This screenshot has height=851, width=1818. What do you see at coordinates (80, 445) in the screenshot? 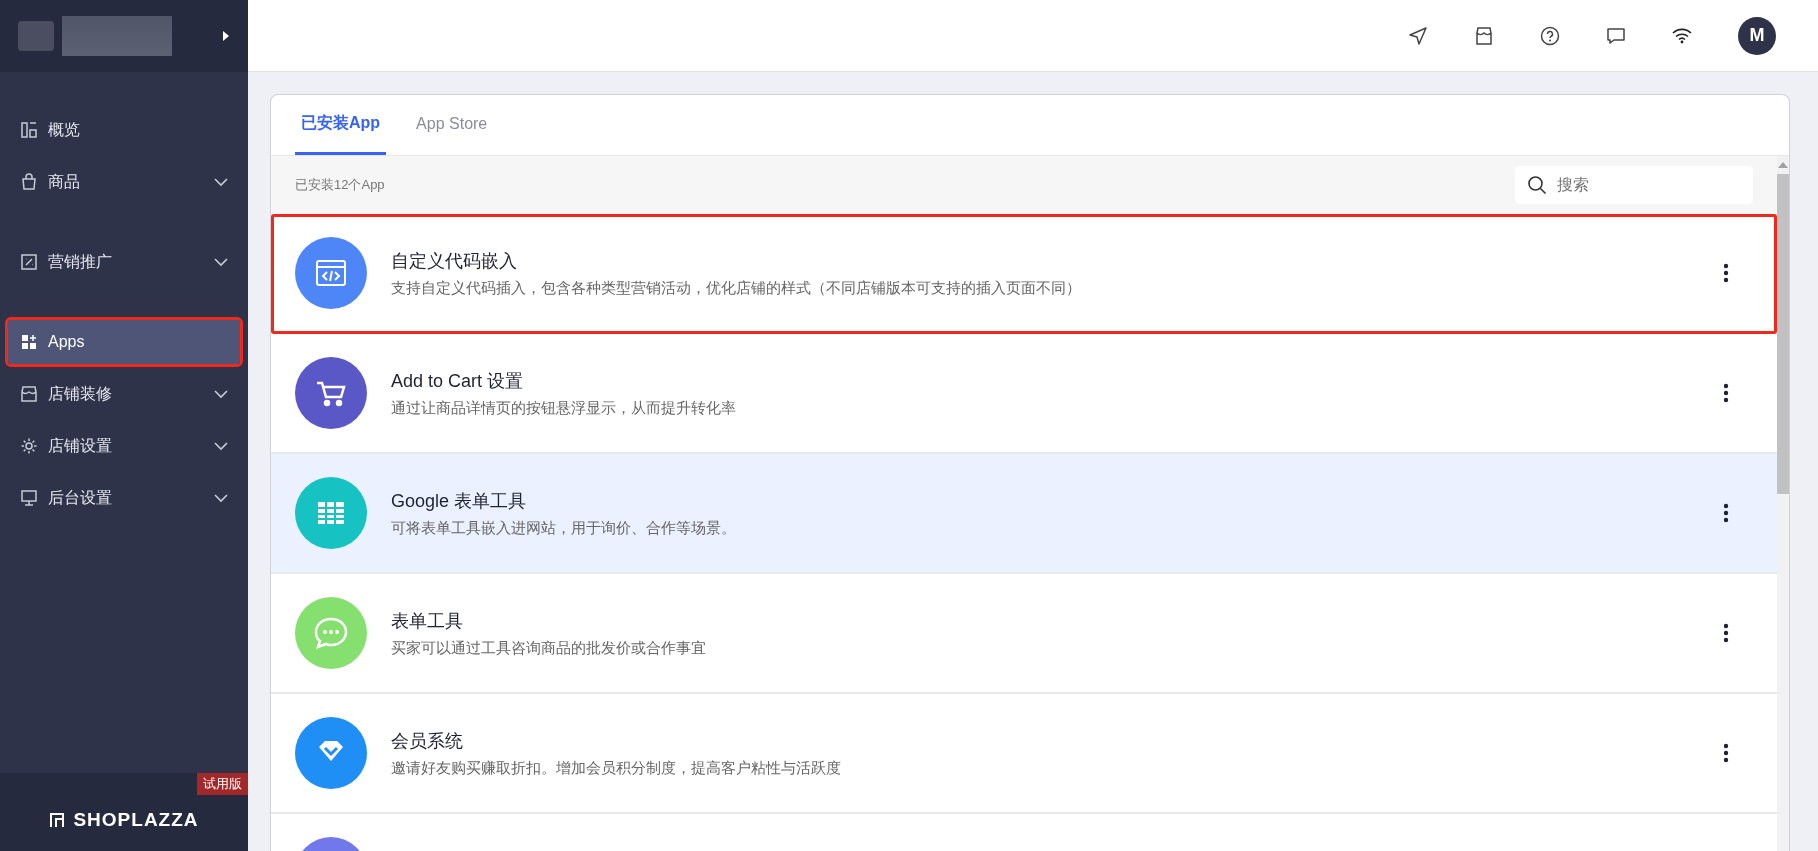
I see `sidebar-item-label: 店铺设置` at bounding box center [80, 445].